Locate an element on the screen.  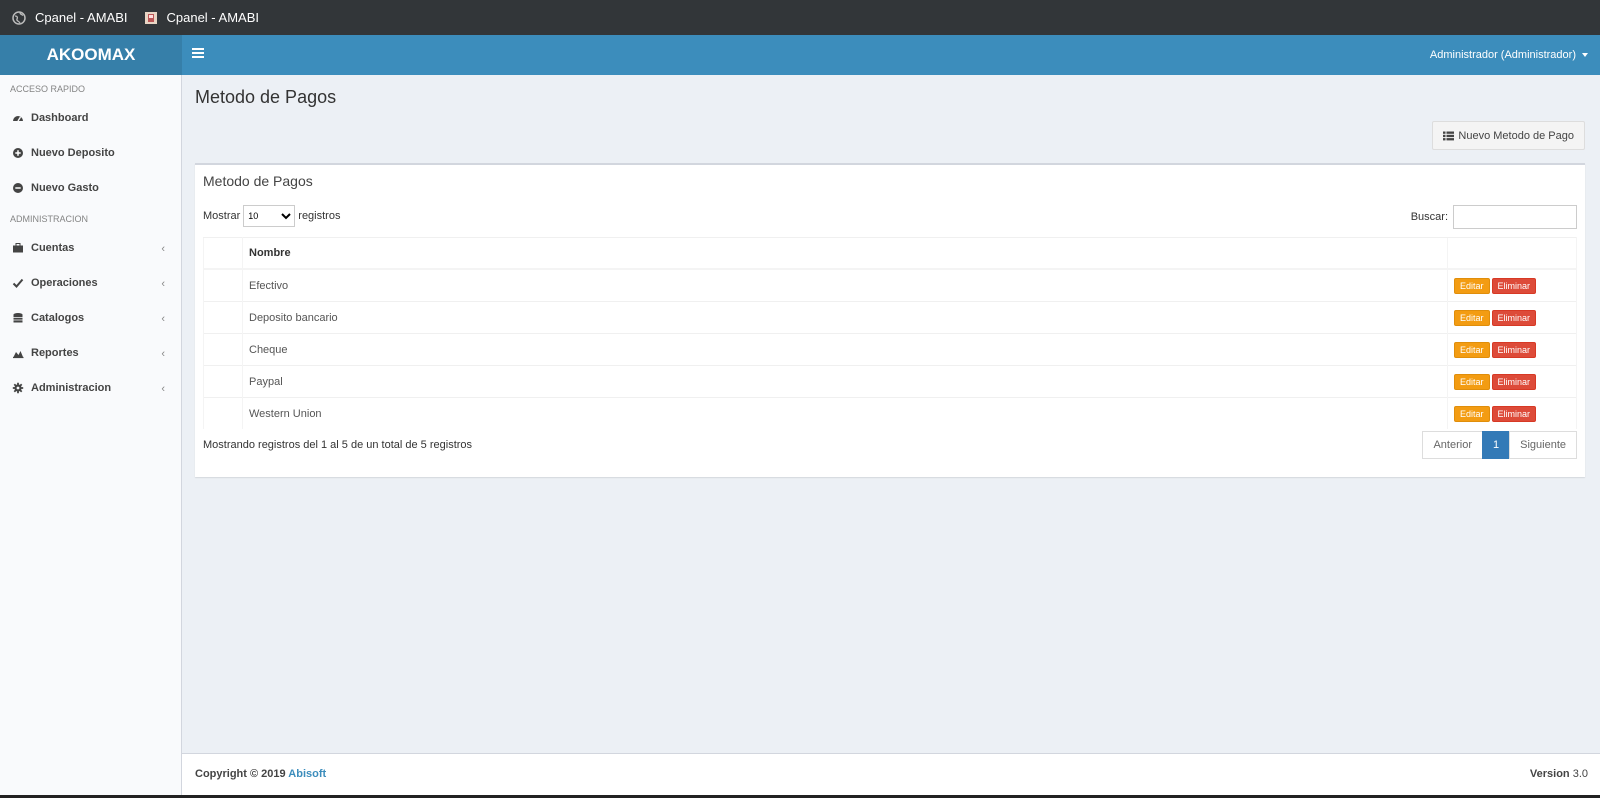
company-link: Abisoft is located at coordinates (307, 774).